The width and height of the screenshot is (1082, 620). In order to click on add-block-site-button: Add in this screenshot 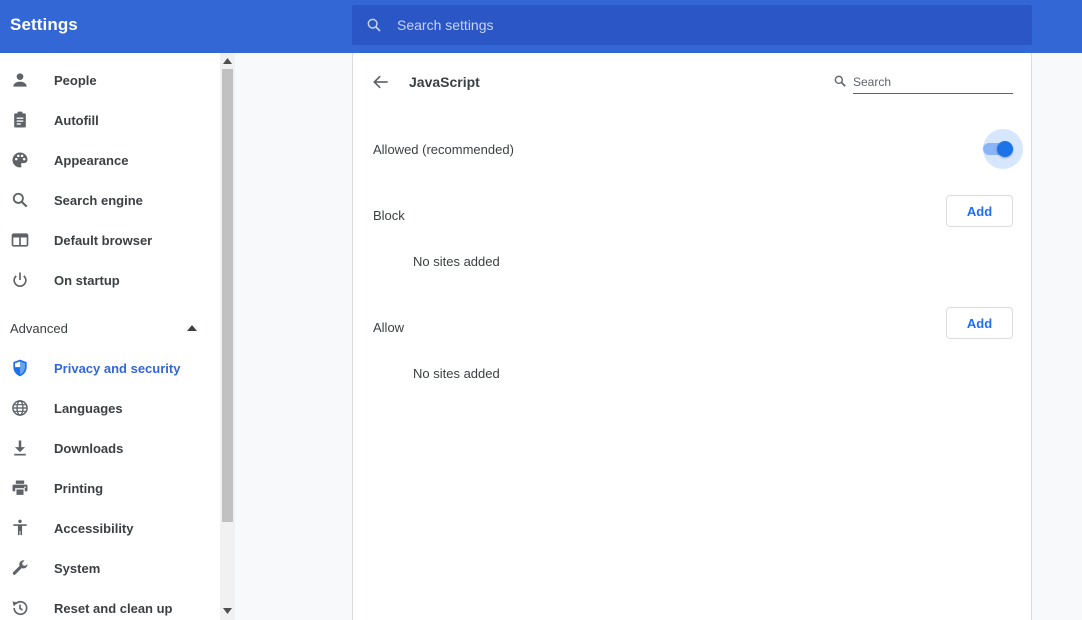, I will do `click(979, 211)`.